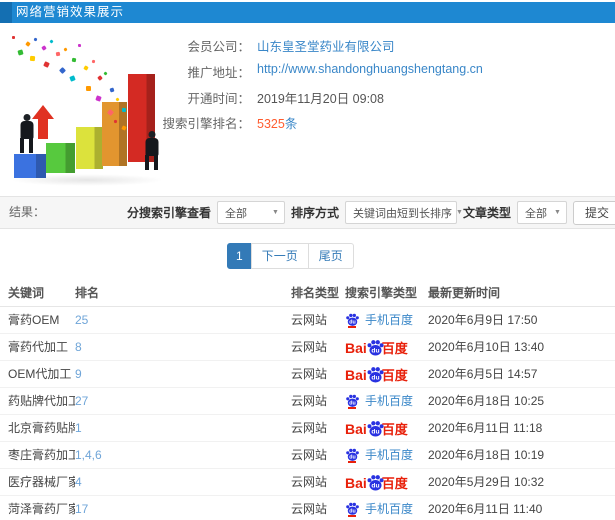 This screenshot has width=615, height=520. I want to click on page-title: 网络营销效果展示, so click(70, 12).